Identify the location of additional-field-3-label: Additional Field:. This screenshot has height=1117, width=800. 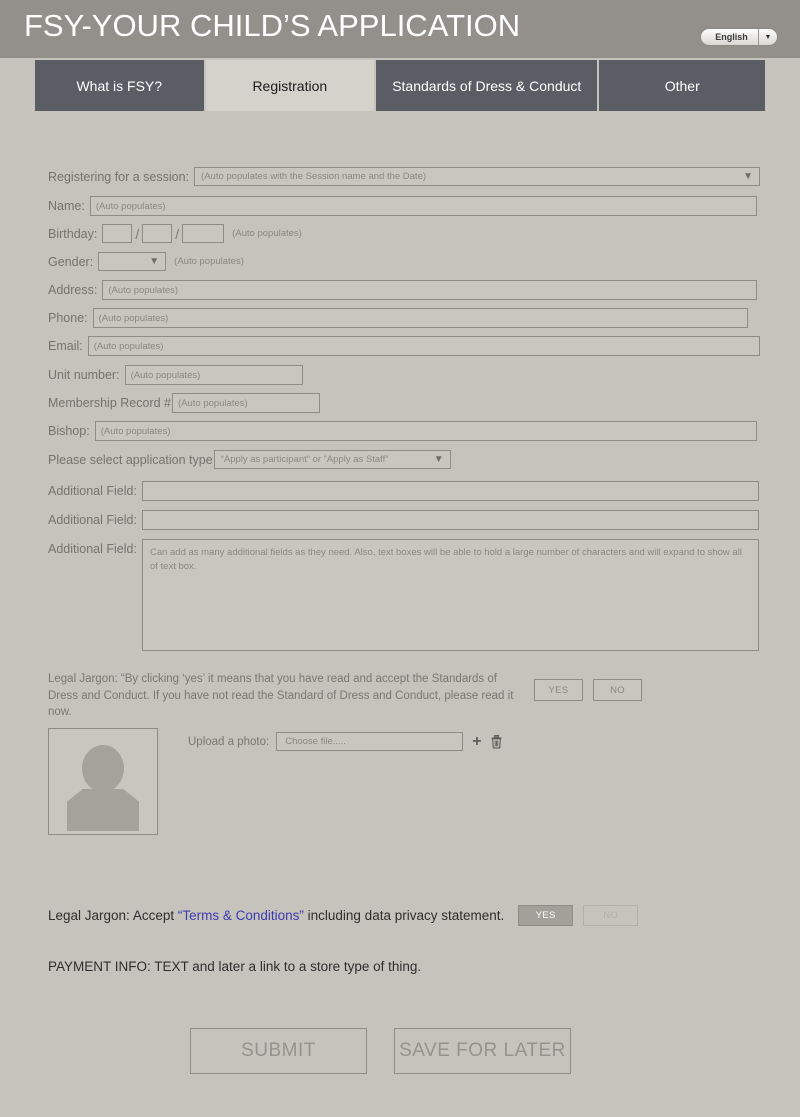
(92, 549).